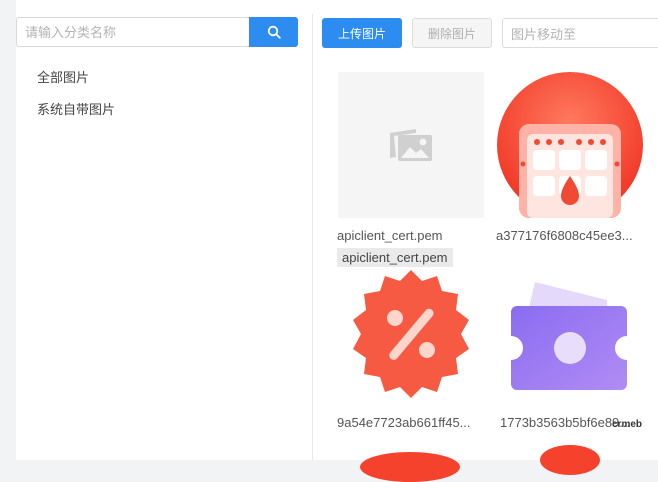  What do you see at coordinates (390, 235) in the screenshot?
I see `image-name-1: apiclient_cert.pem` at bounding box center [390, 235].